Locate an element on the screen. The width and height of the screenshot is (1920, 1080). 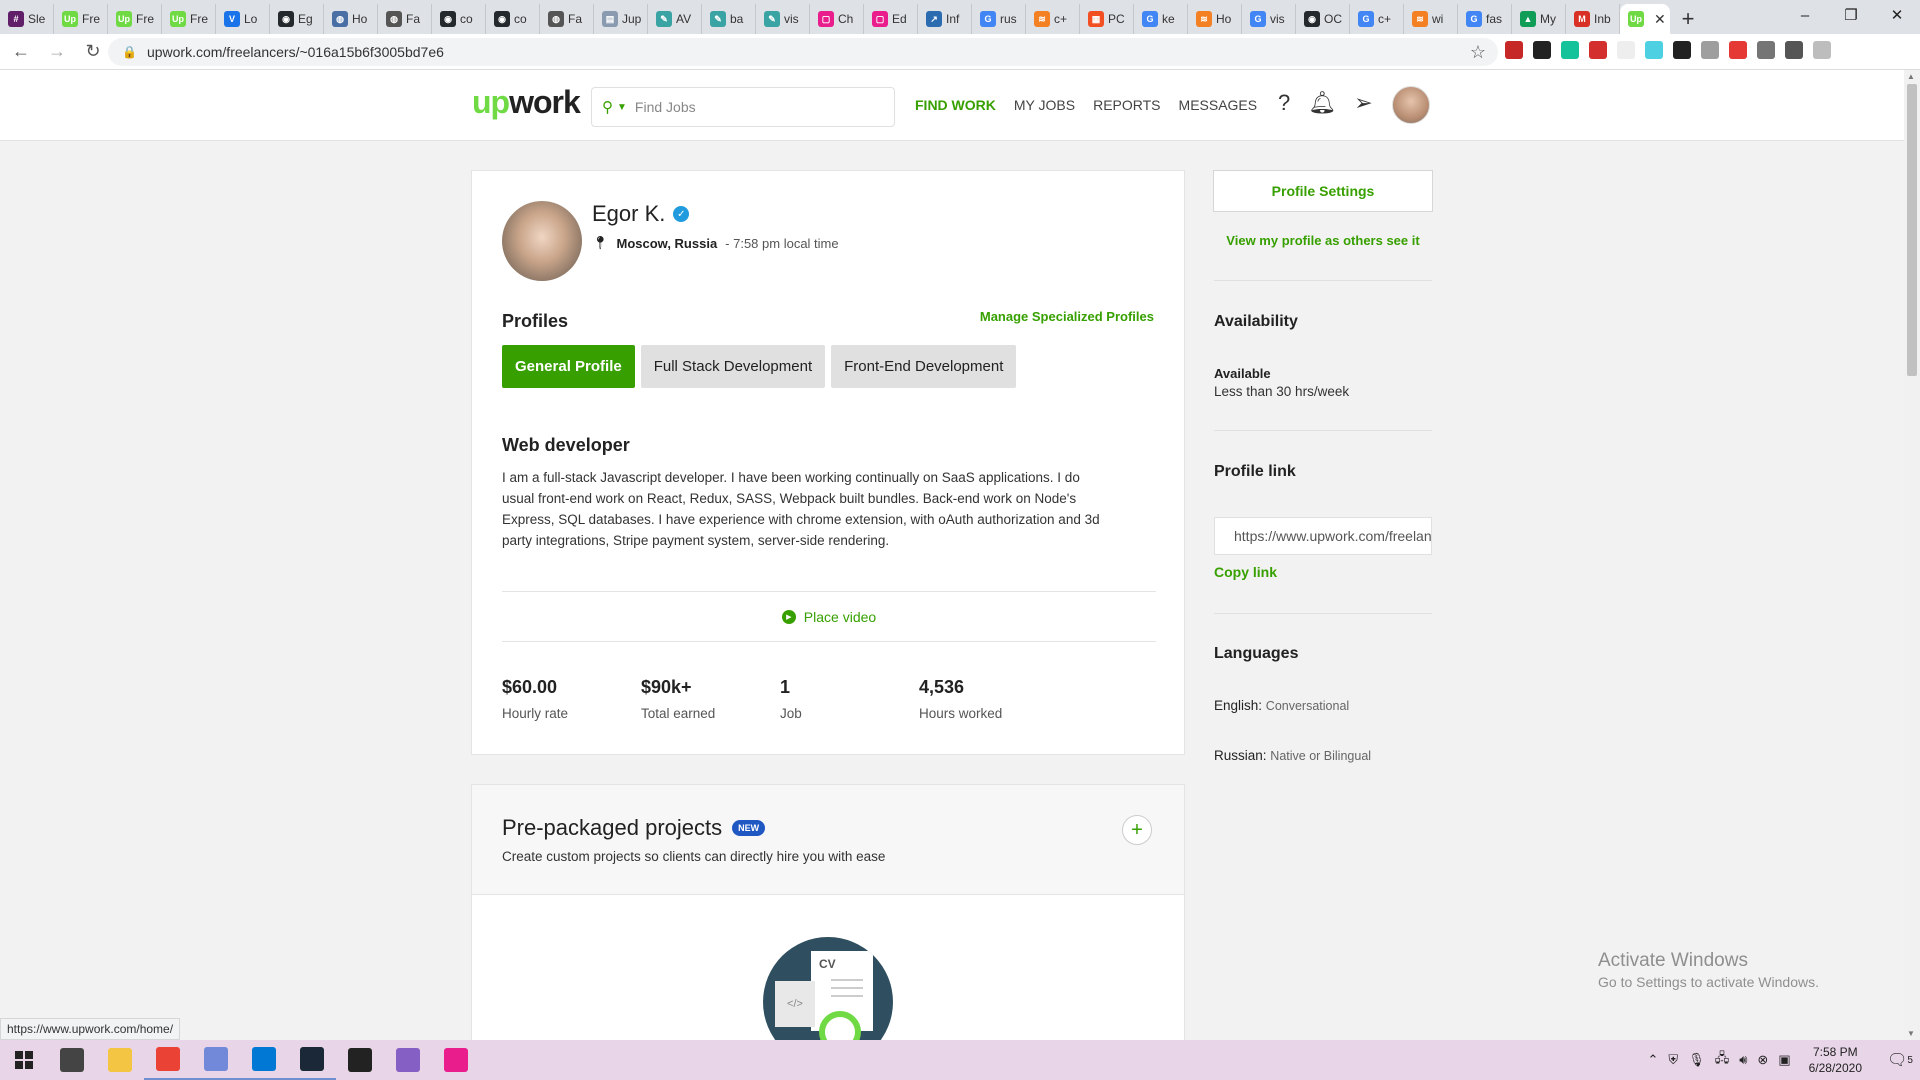
search-icon: ⚲ is located at coordinates (607, 107).